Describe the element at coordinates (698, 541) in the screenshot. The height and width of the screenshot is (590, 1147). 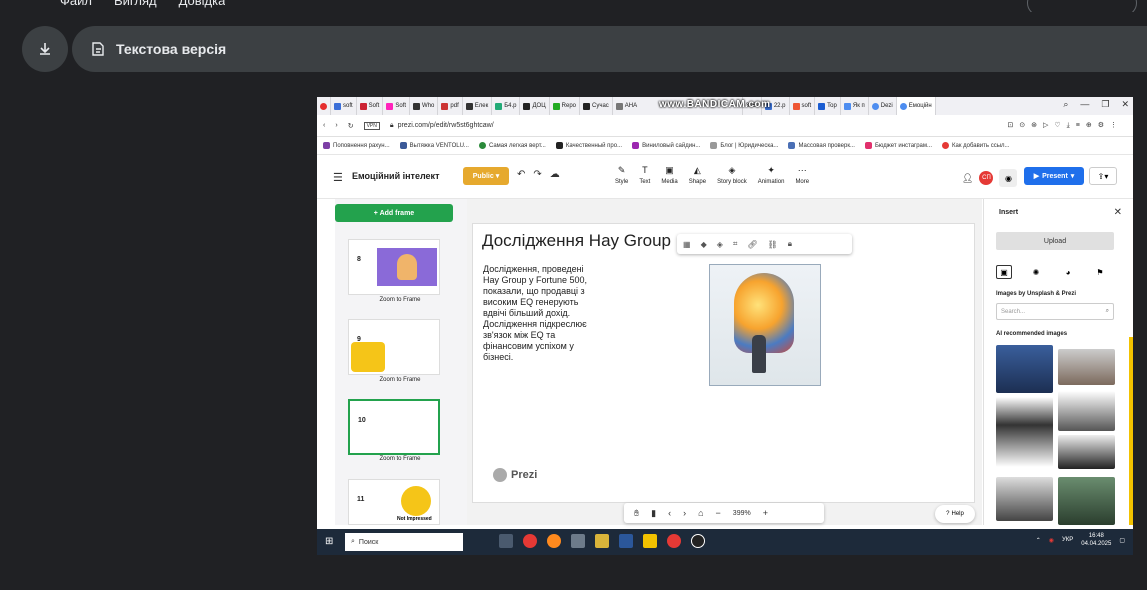
I see `media-player-icon` at that location.